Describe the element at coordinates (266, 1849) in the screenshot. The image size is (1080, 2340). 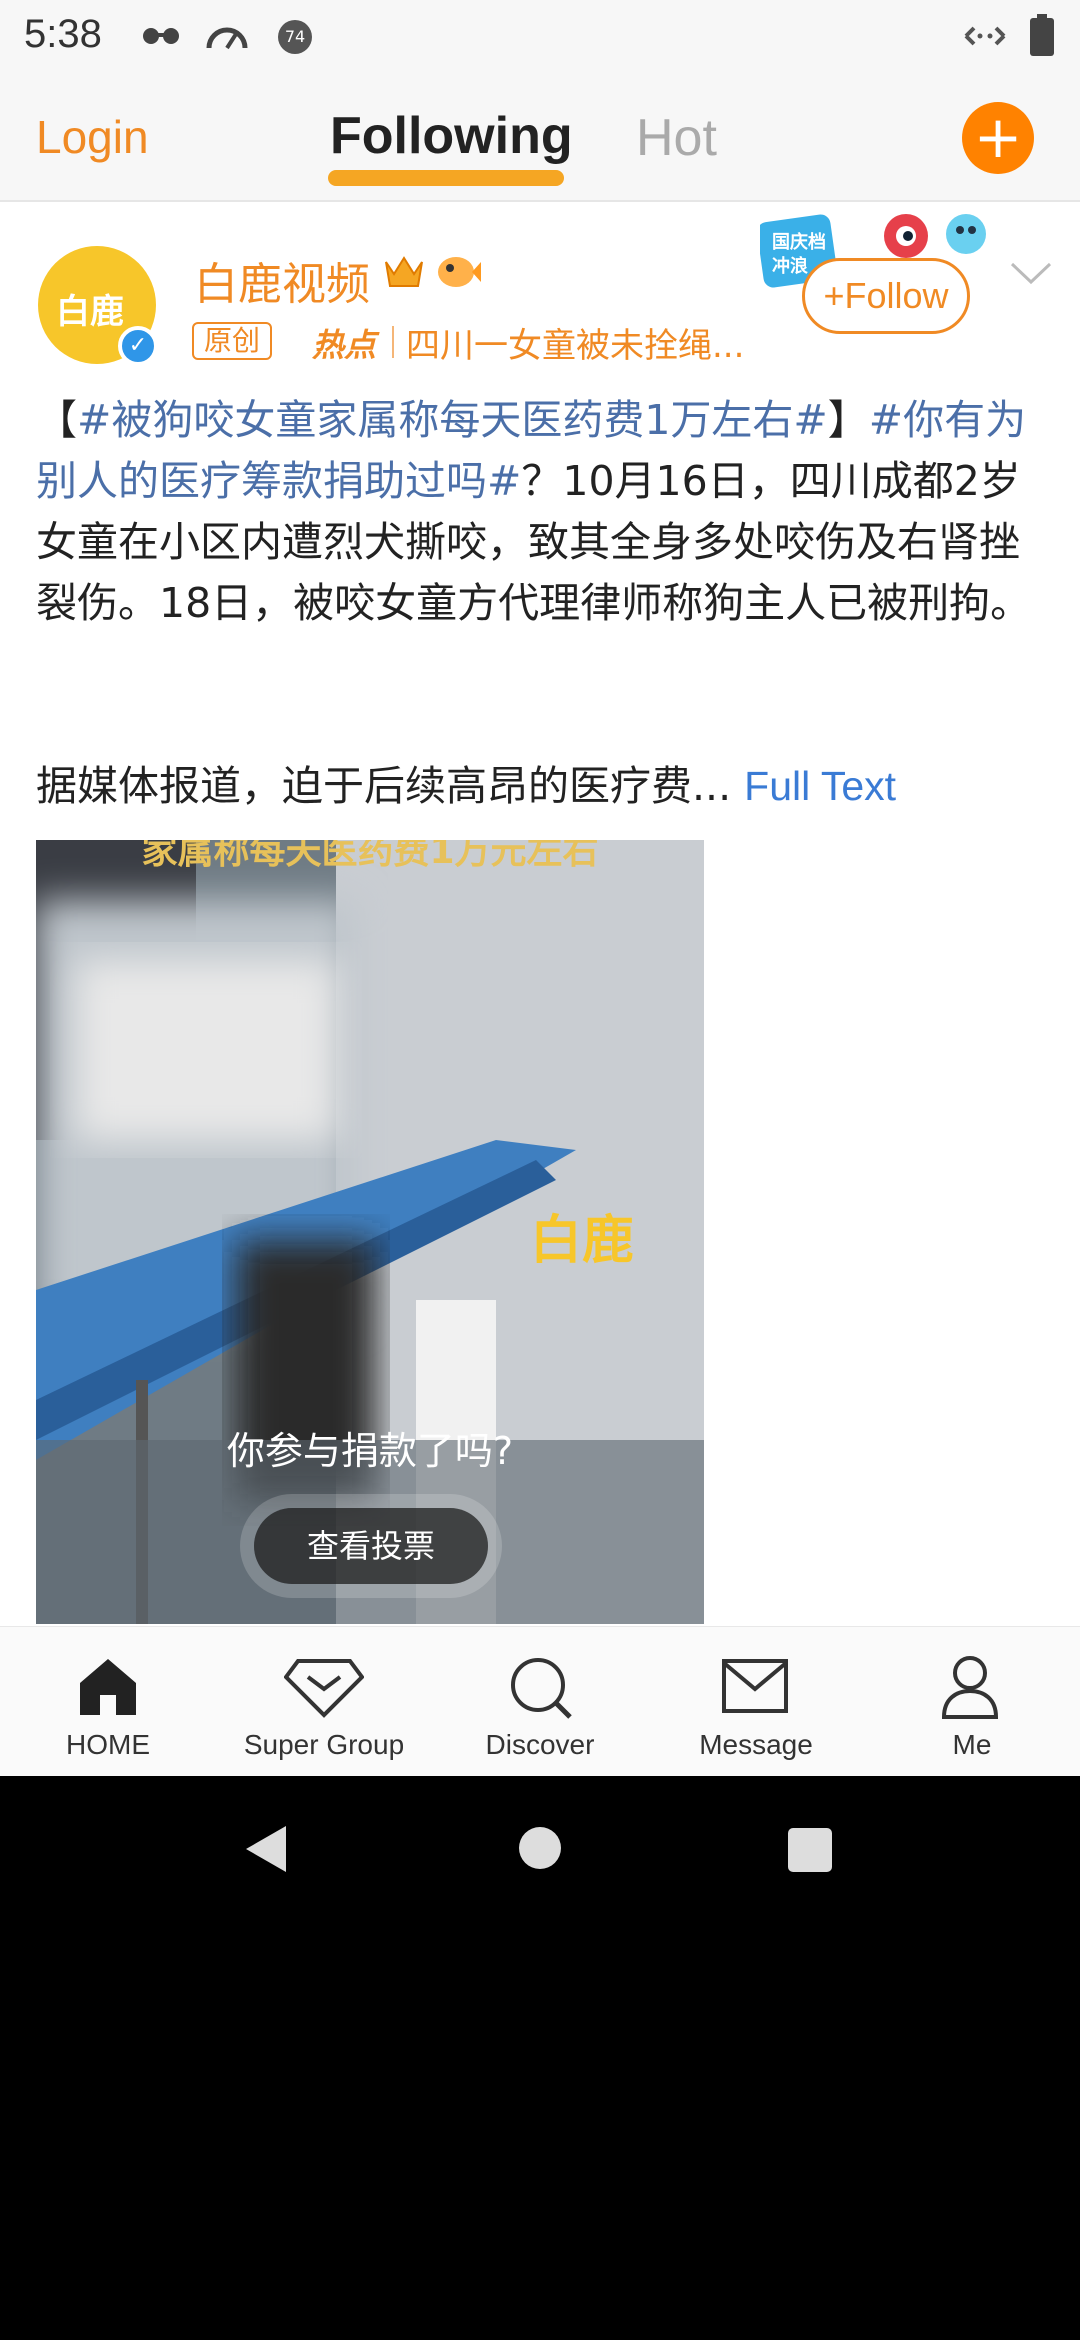
I see `back-icon` at that location.